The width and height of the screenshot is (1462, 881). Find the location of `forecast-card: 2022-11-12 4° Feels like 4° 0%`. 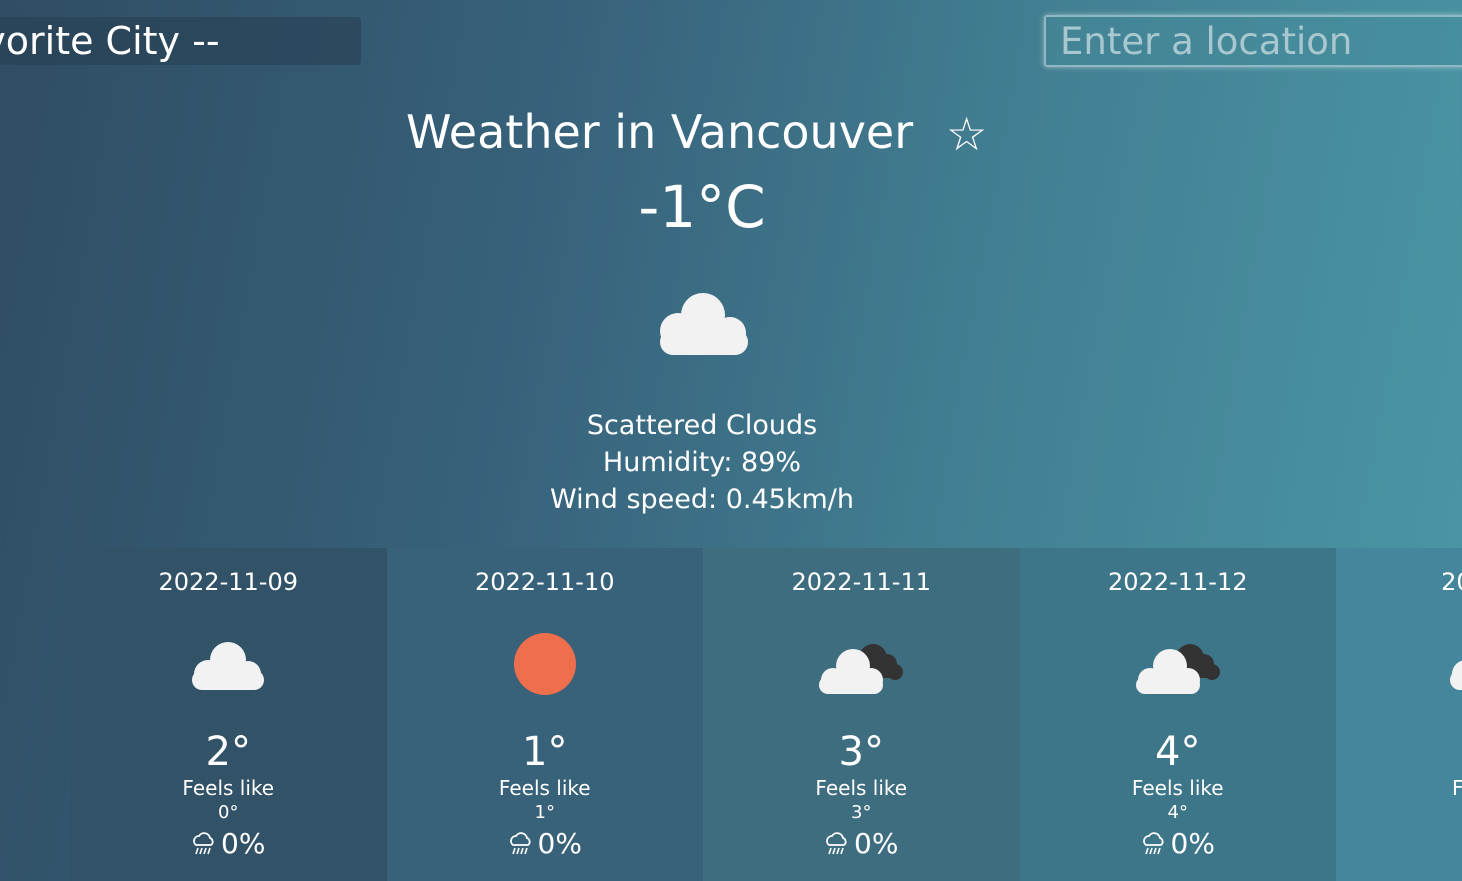

forecast-card: 2022-11-12 4° Feels like 4° 0% is located at coordinates (1178, 714).